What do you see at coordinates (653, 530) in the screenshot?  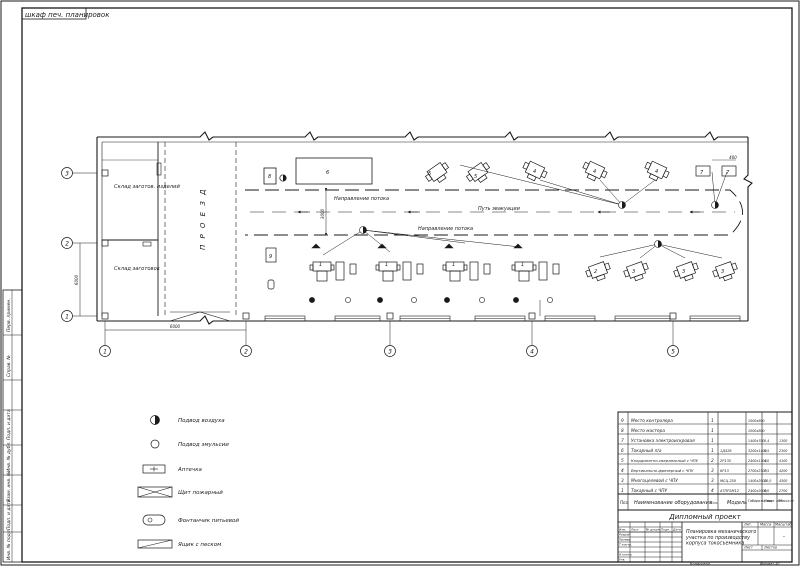 I see `svg-text: № докум.` at bounding box center [653, 530].